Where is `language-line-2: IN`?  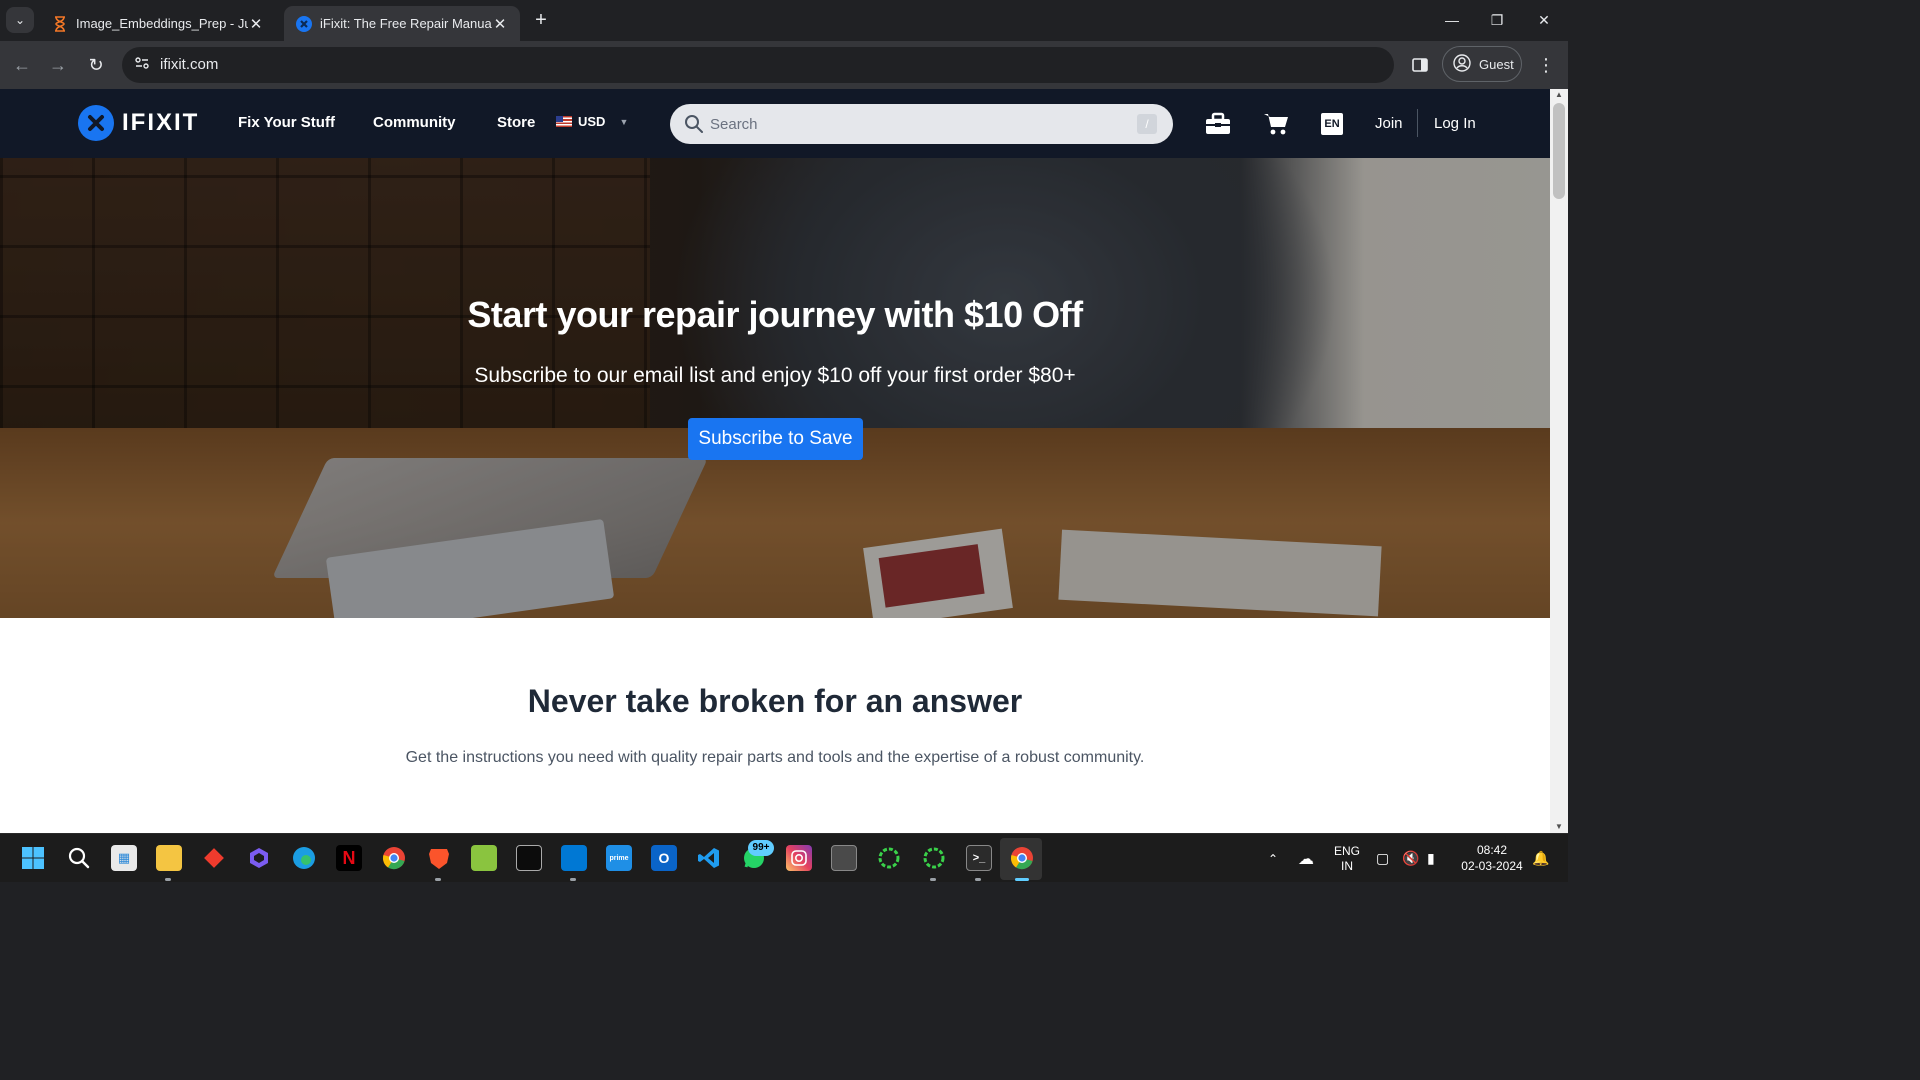 language-line-2: IN is located at coordinates (1347, 865).